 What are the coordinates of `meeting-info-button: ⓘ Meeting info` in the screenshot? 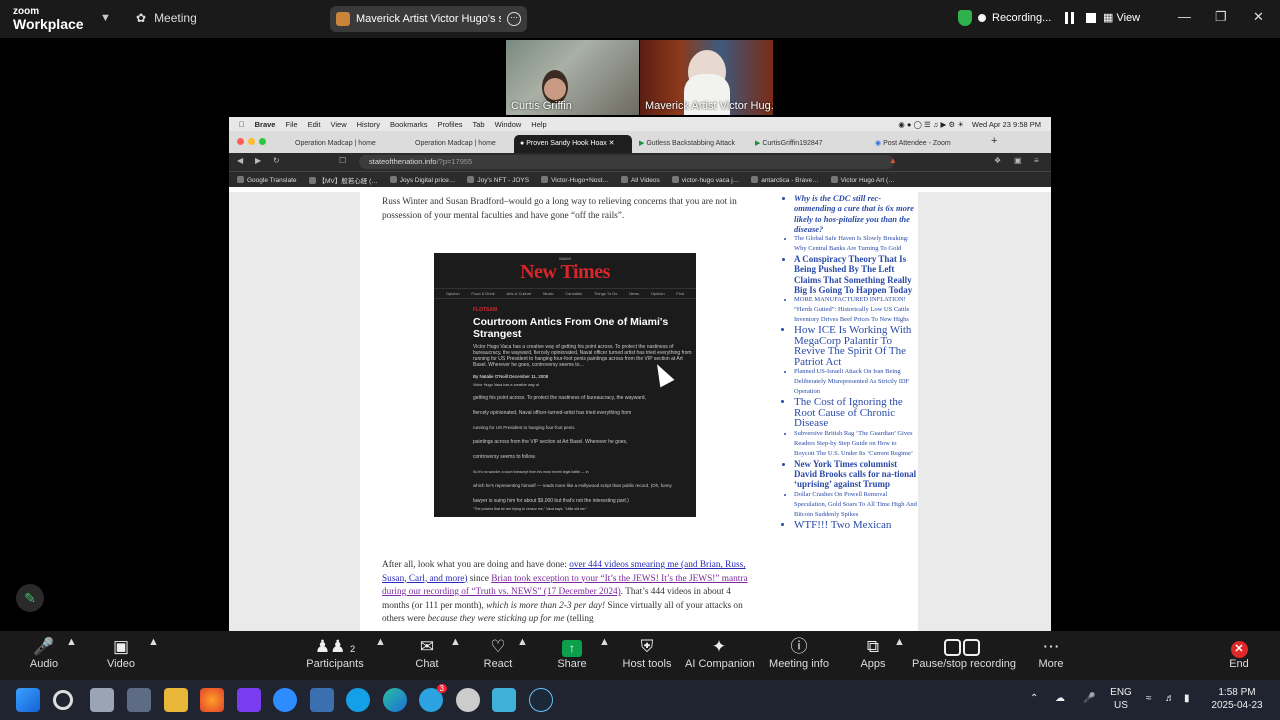 It's located at (799, 653).